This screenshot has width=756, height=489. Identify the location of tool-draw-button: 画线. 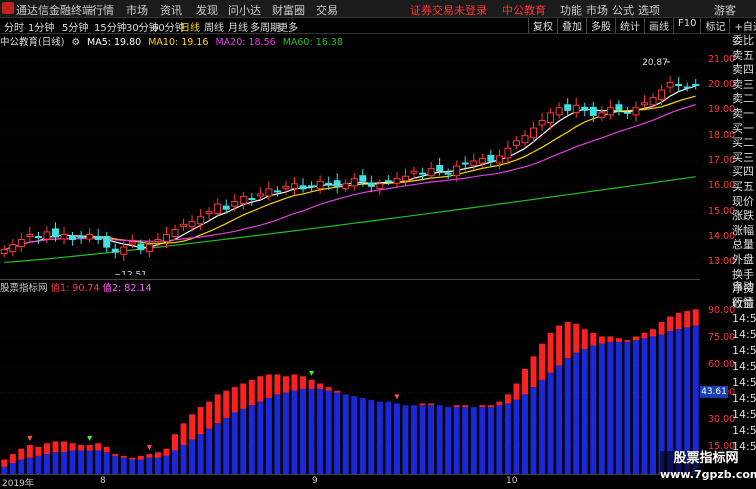
(658, 25).